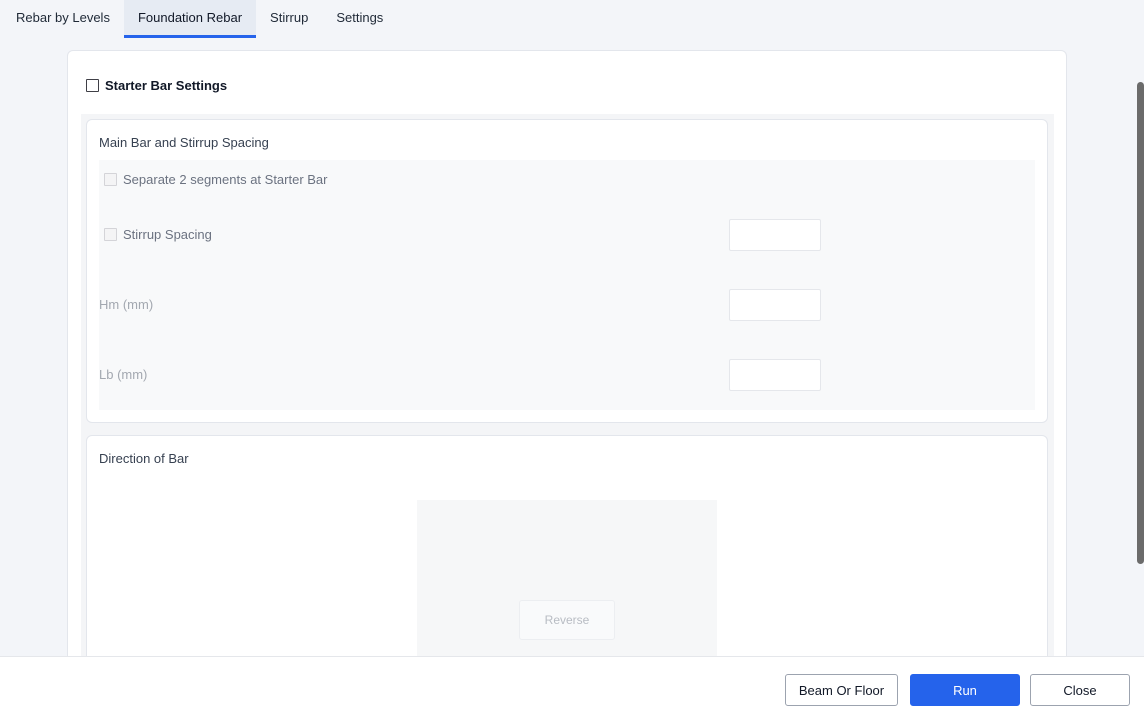 The width and height of the screenshot is (1144, 721). Describe the element at coordinates (567, 620) in the screenshot. I see `reverse-button: Reverse` at that location.